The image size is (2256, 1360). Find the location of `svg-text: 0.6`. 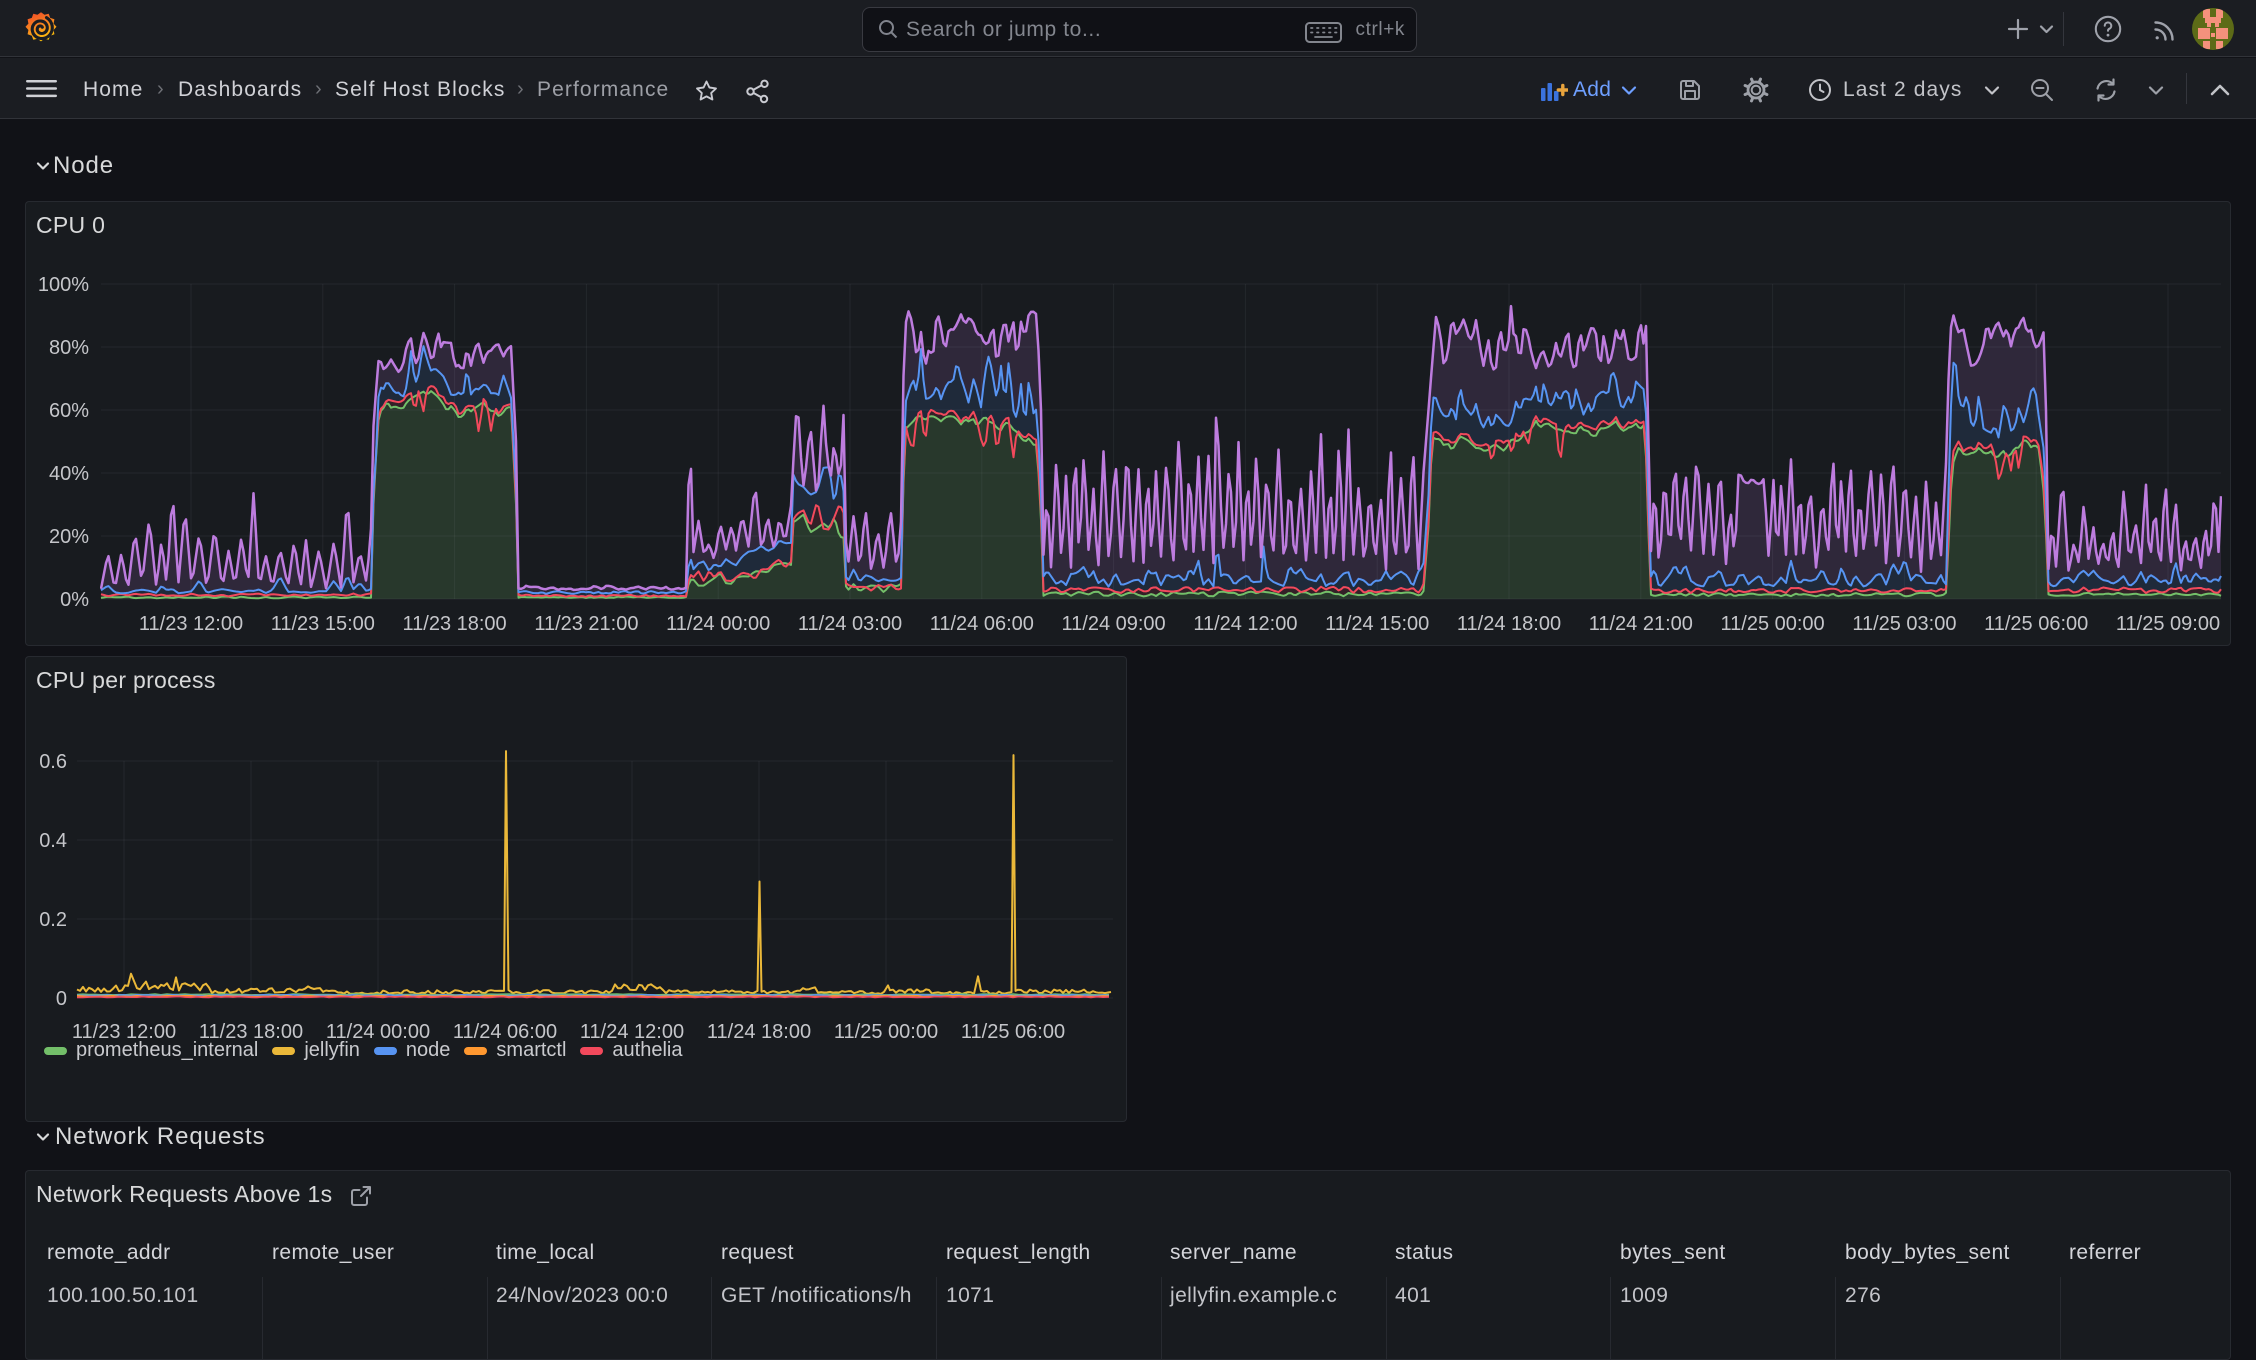

svg-text: 0.6 is located at coordinates (53, 762).